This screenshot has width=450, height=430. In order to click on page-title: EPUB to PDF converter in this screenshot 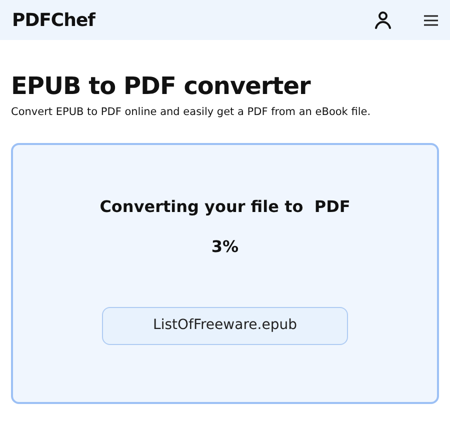, I will do `click(161, 86)`.